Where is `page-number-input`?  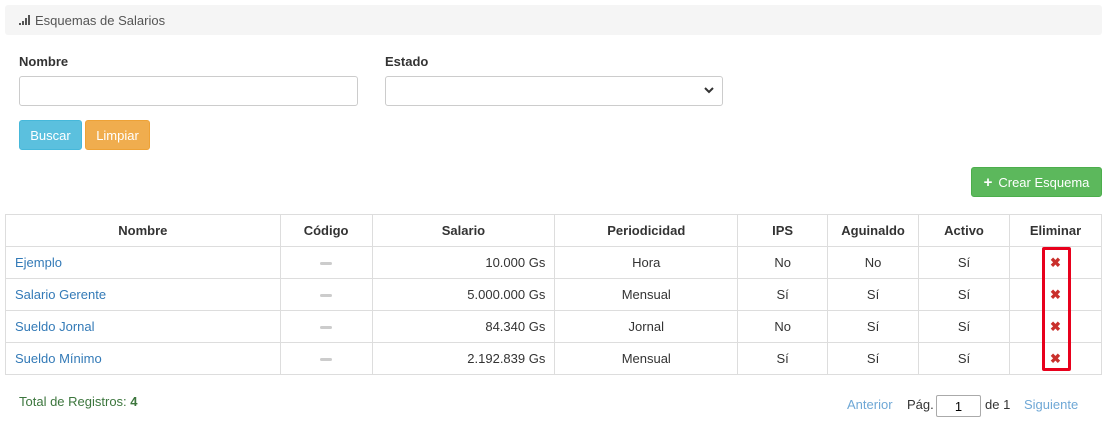 page-number-input is located at coordinates (958, 406).